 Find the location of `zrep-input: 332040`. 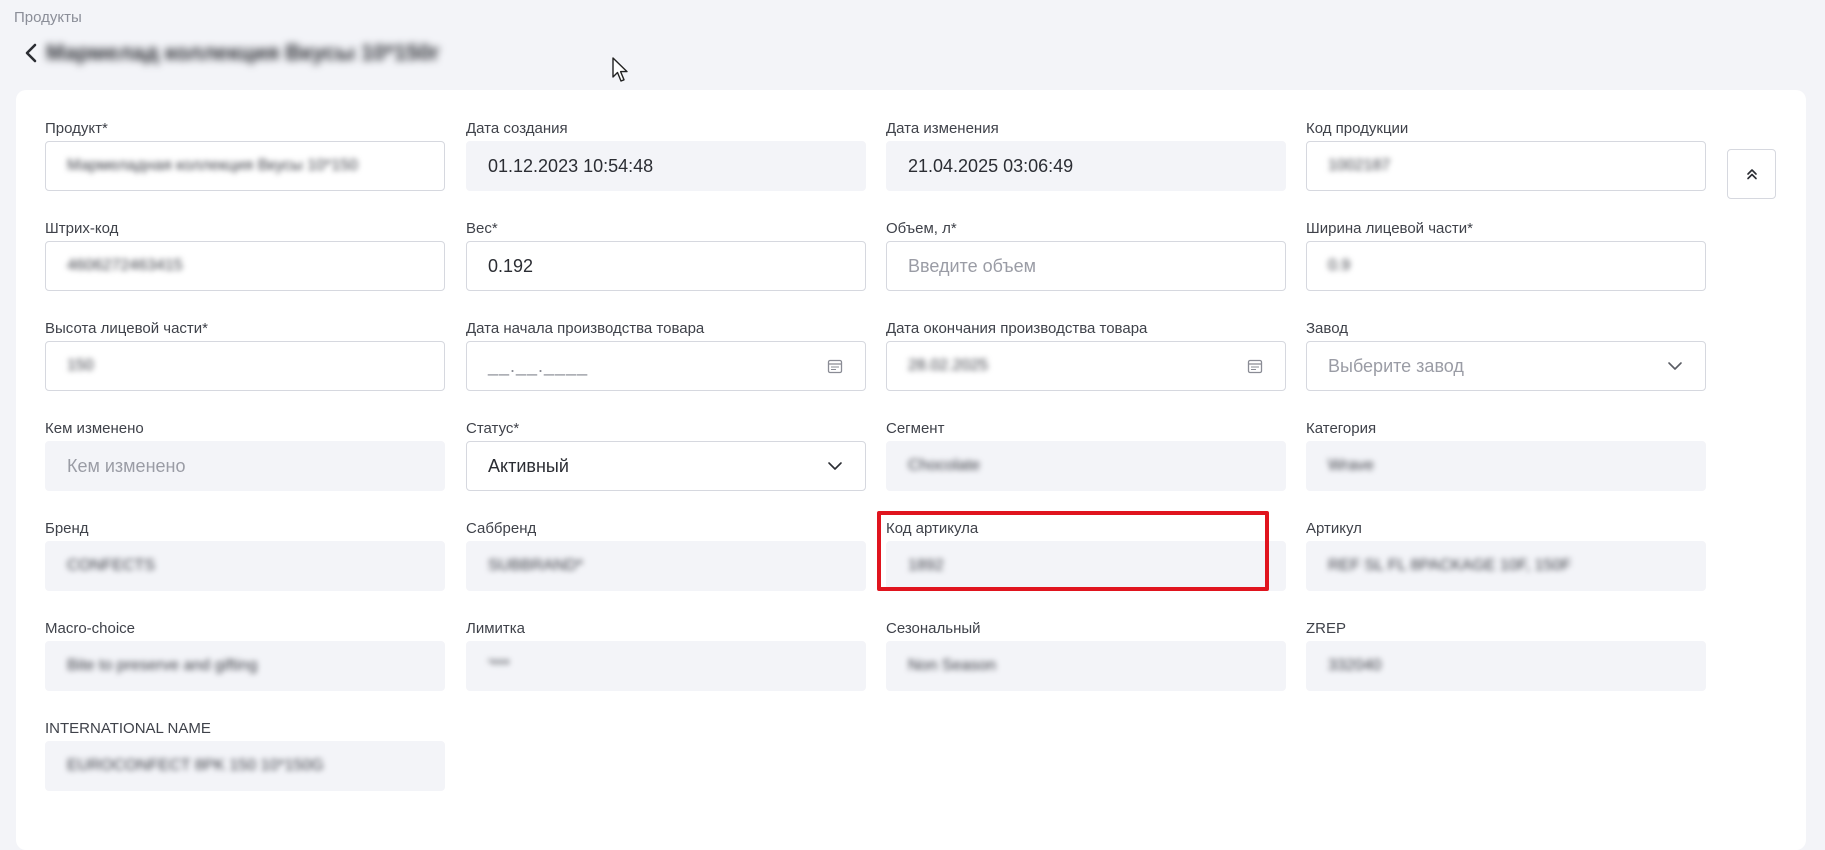

zrep-input: 332040 is located at coordinates (1506, 666).